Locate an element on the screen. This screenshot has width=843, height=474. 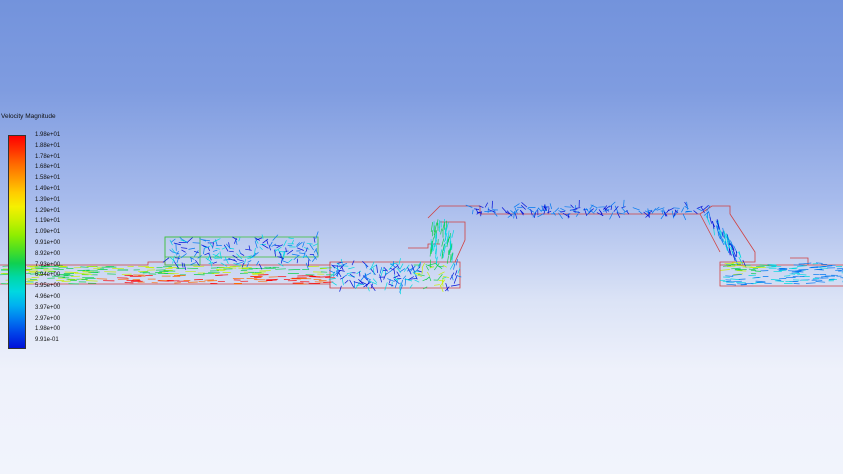
legend-title: Velocity Magnitude is located at coordinates (28, 116).